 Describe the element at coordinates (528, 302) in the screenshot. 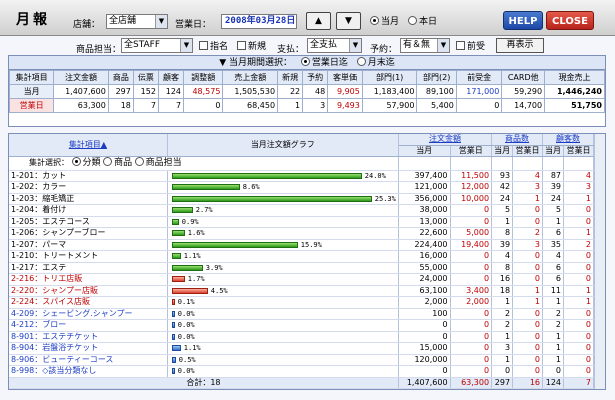

I see `cell-pd: 1` at that location.